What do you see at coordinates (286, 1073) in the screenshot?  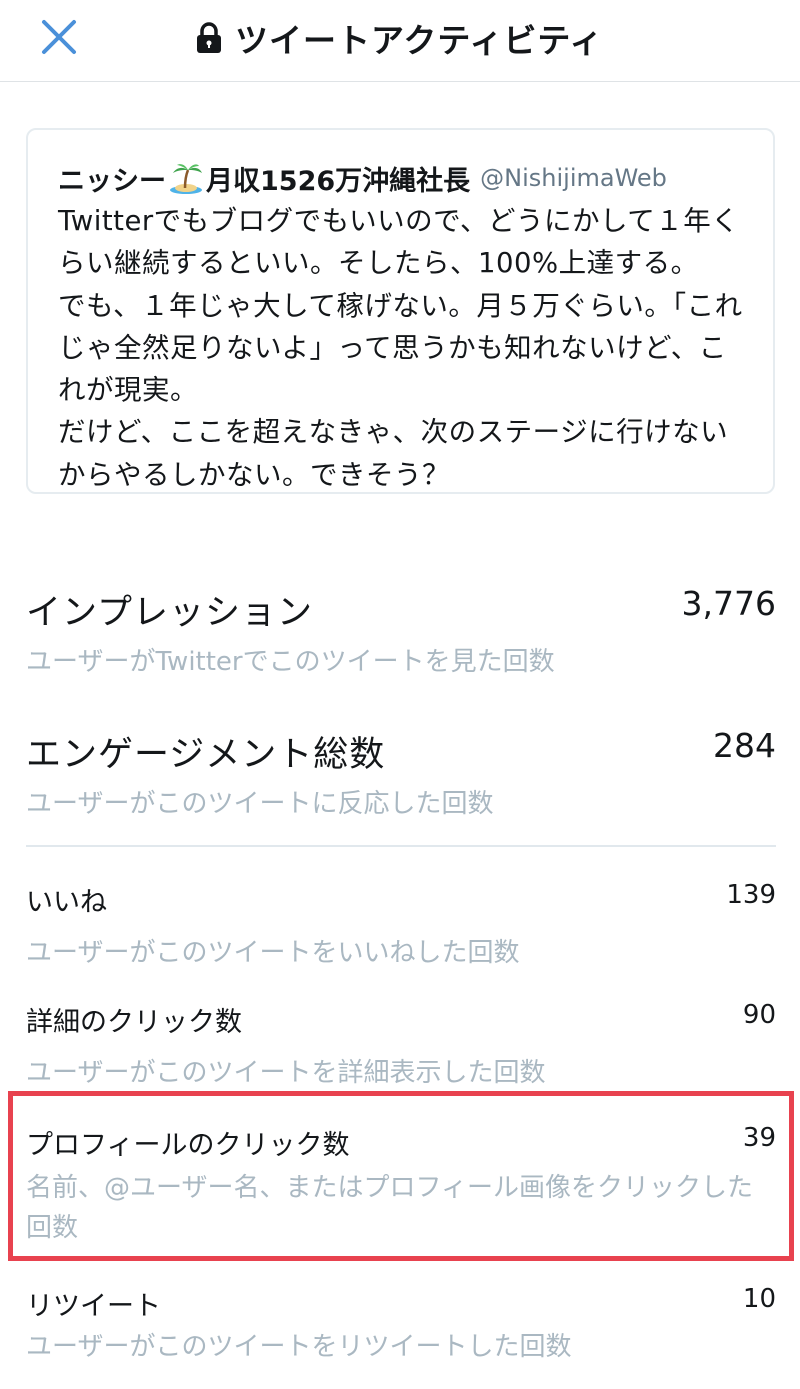 I see `stat-detail-clicks-description: ユーザーがこのツイートを詳細表示した回数` at bounding box center [286, 1073].